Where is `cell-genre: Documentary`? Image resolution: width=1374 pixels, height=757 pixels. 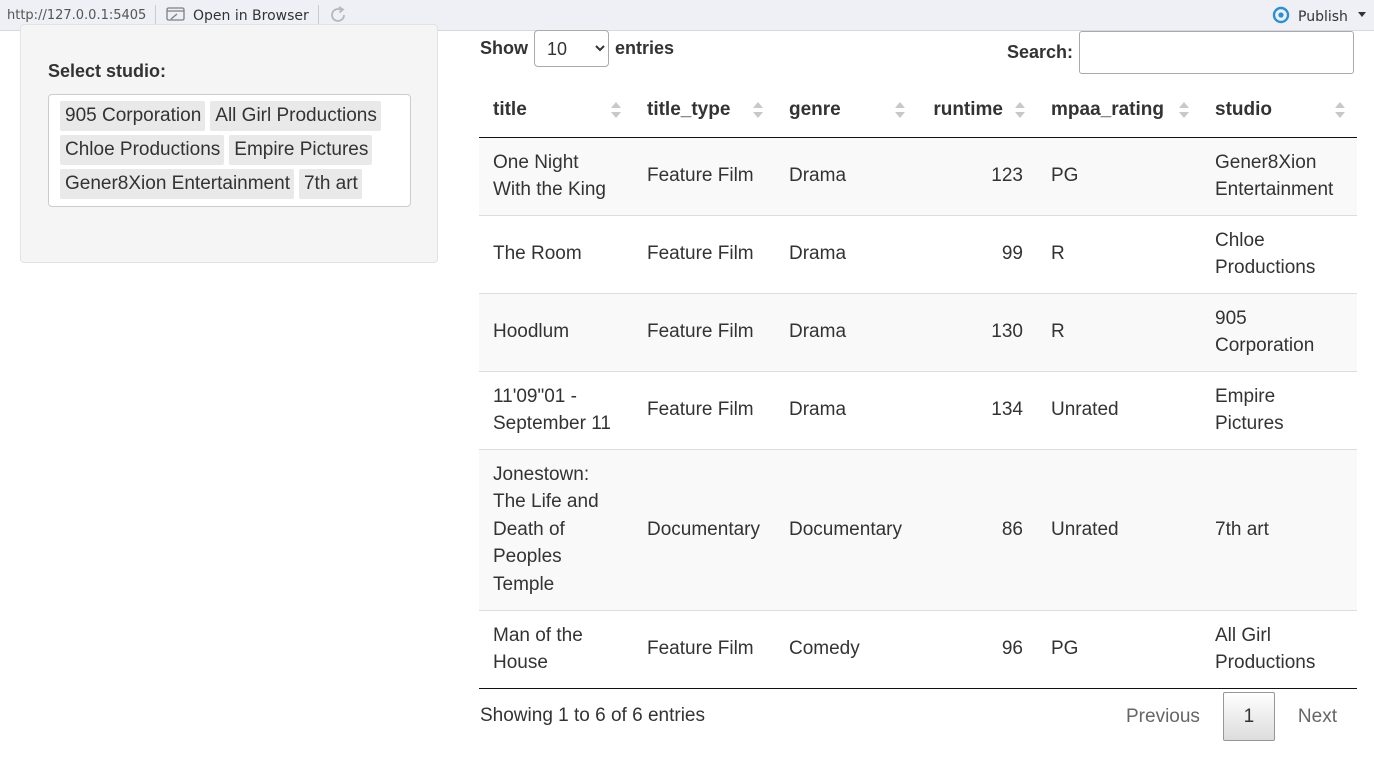 cell-genre: Documentary is located at coordinates (846, 529).